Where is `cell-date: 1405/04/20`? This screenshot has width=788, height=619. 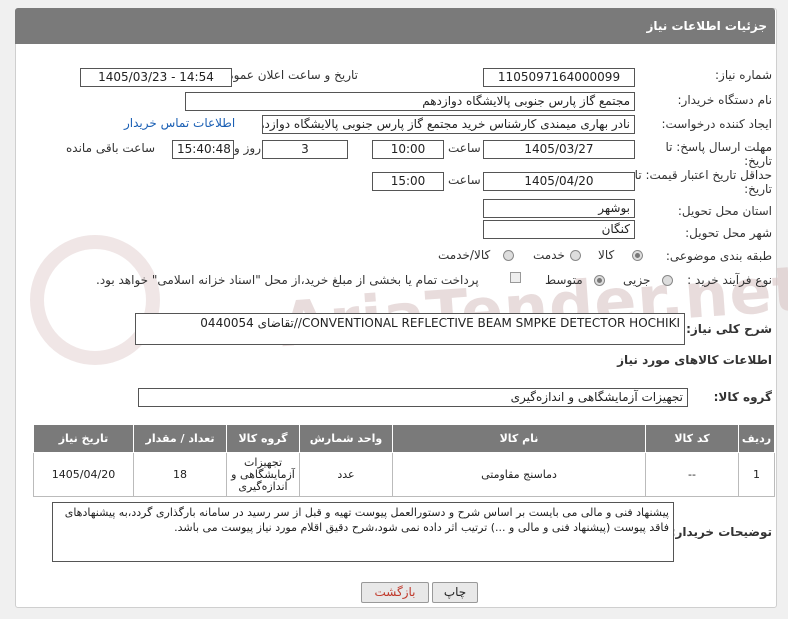
cell-date: 1405/04/20 is located at coordinates (83, 474).